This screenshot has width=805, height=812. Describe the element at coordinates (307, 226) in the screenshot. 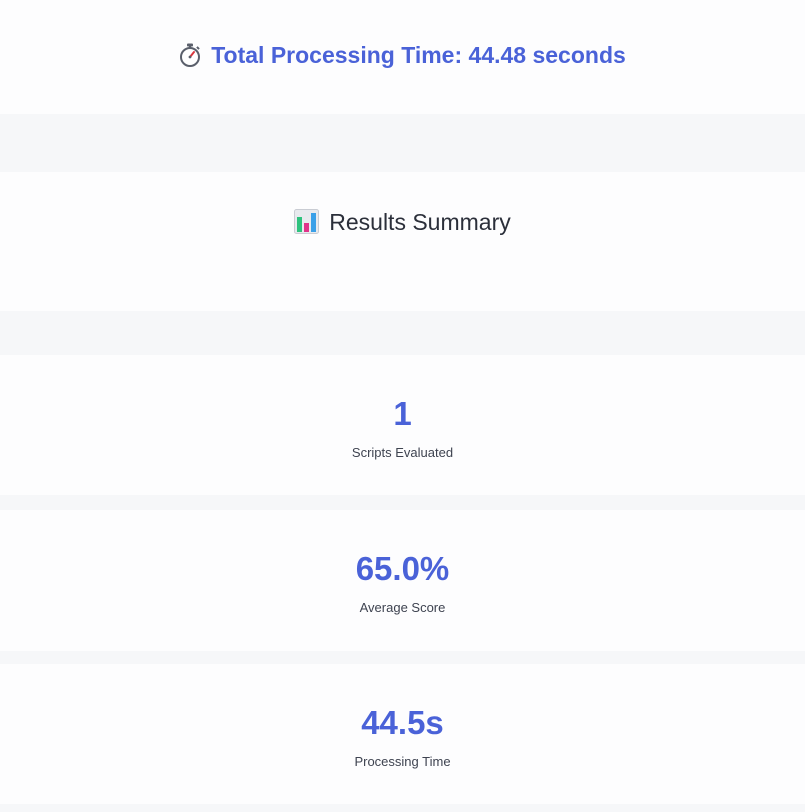

I see `bar-chart-icon` at that location.